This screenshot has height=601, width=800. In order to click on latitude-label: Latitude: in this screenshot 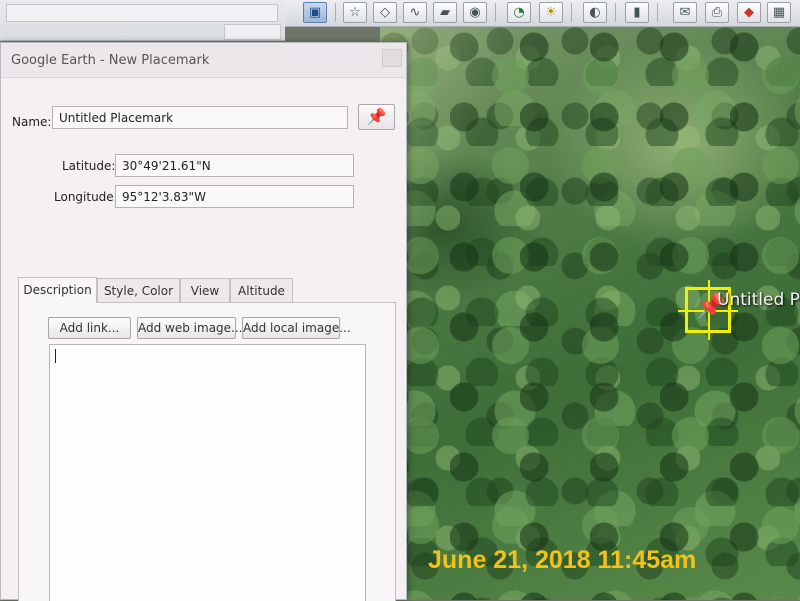, I will do `click(89, 166)`.